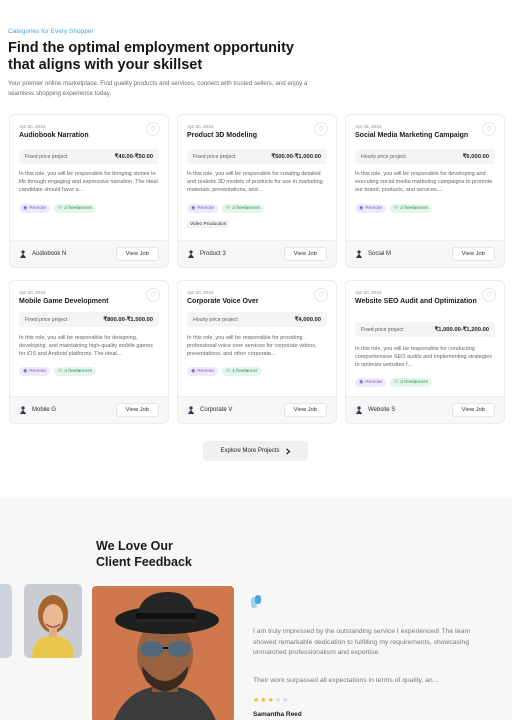 The image size is (512, 720). Describe the element at coordinates (416, 301) in the screenshot. I see `job-title: Website SEO Audit and Optimization` at that location.